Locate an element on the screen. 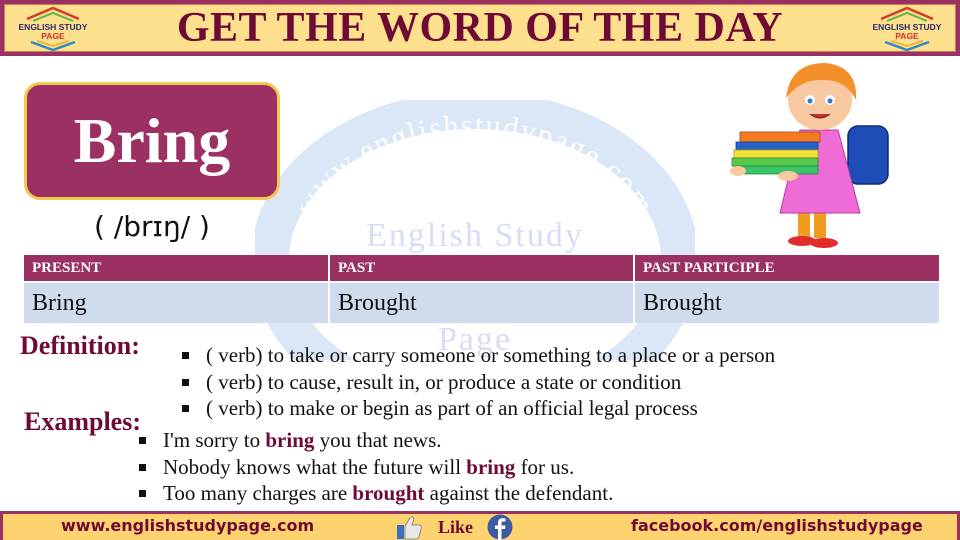 This screenshot has width=960, height=540. table-row: Bring Brought Brought is located at coordinates (481, 302).